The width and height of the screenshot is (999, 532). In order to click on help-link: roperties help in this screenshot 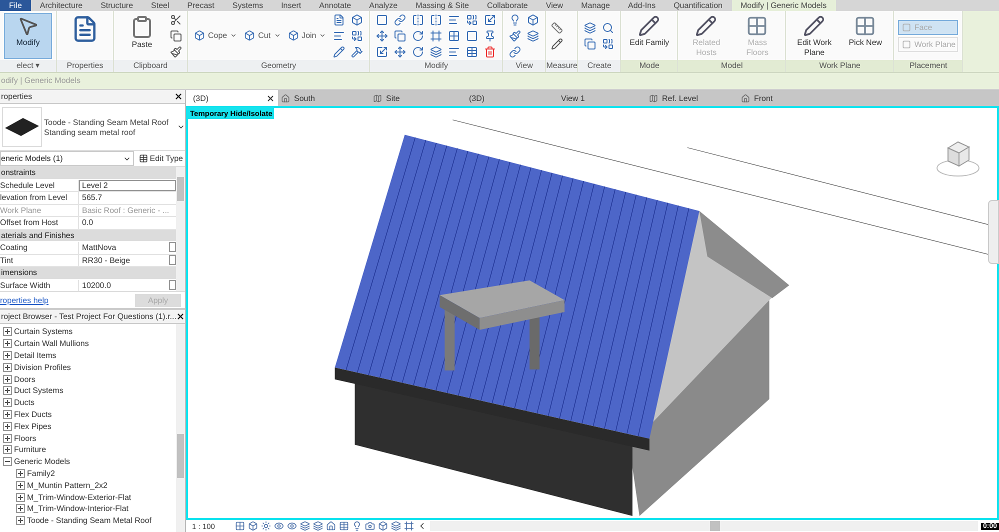, I will do `click(24, 300)`.